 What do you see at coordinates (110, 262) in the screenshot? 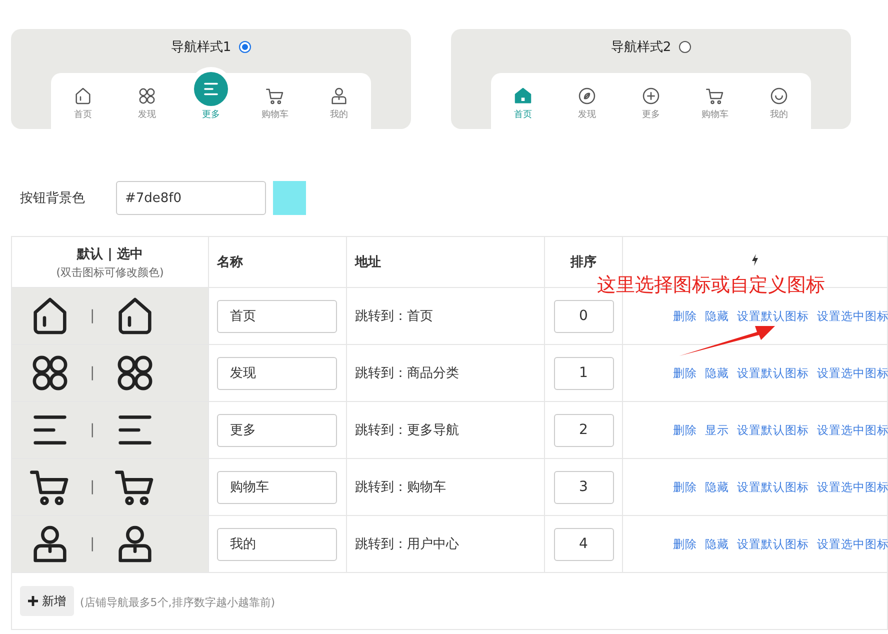
I see `header-cell: 默认 | 选中 (双击图标可修改颜色)` at bounding box center [110, 262].